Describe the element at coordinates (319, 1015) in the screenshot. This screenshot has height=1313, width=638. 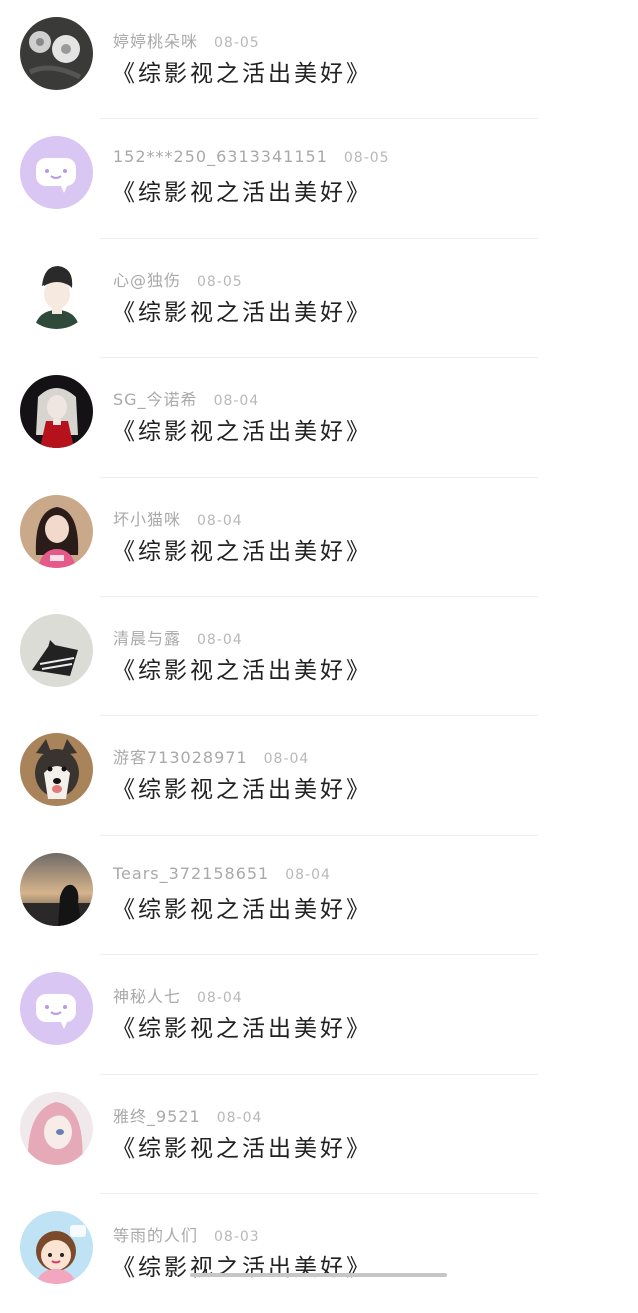
I see `comment-item: 神秘人七 08-04 《综影视之活出美好》` at that location.